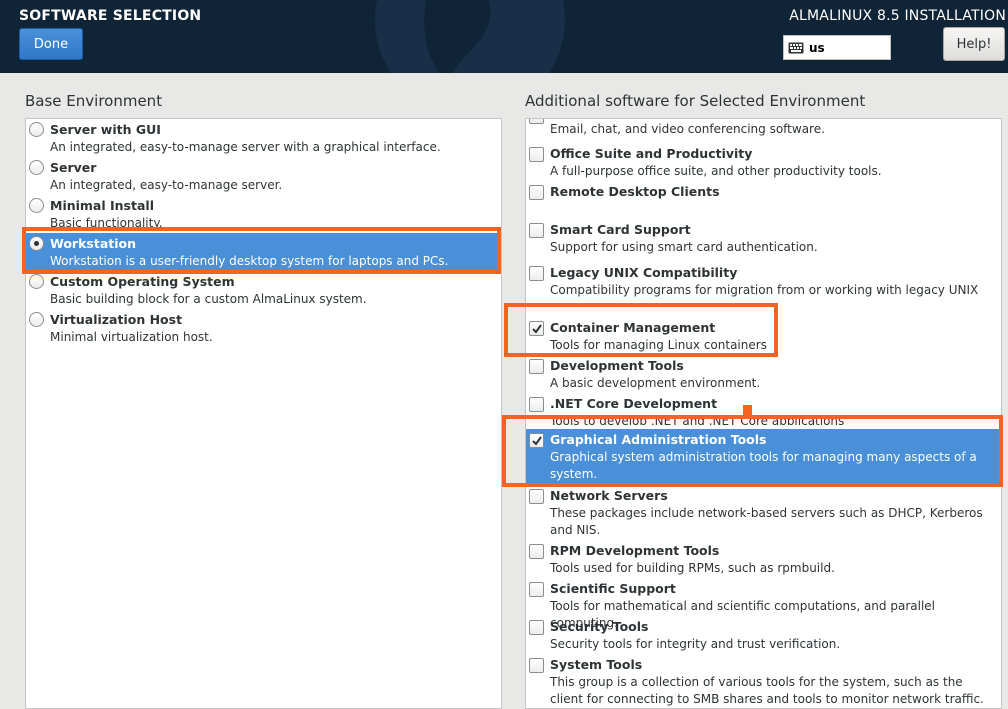  What do you see at coordinates (620, 229) in the screenshot?
I see `item-name: Smart Card Support` at bounding box center [620, 229].